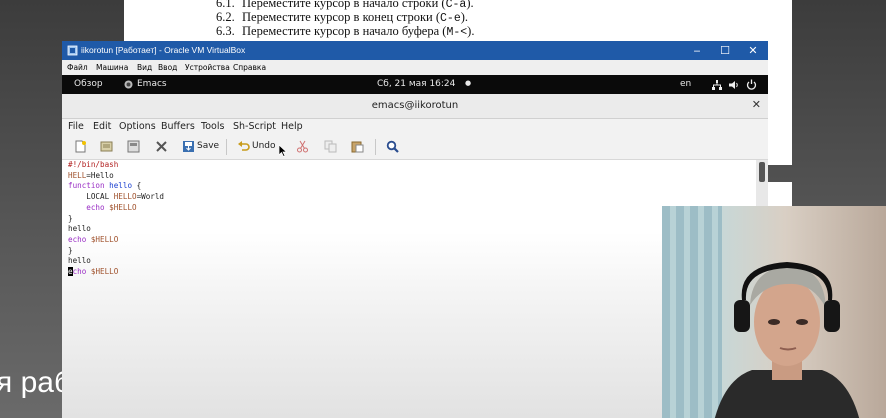 Image resolution: width=886 pixels, height=418 pixels. What do you see at coordinates (226, 147) in the screenshot?
I see `toolbar-separator` at bounding box center [226, 147].